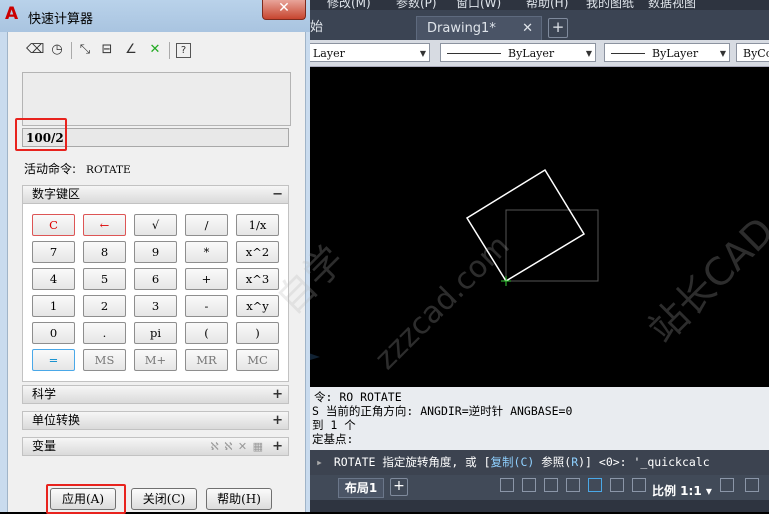 This screenshot has width=769, height=514. What do you see at coordinates (108, 170) in the screenshot?
I see `active-command-value: ROTATE` at bounding box center [108, 170].